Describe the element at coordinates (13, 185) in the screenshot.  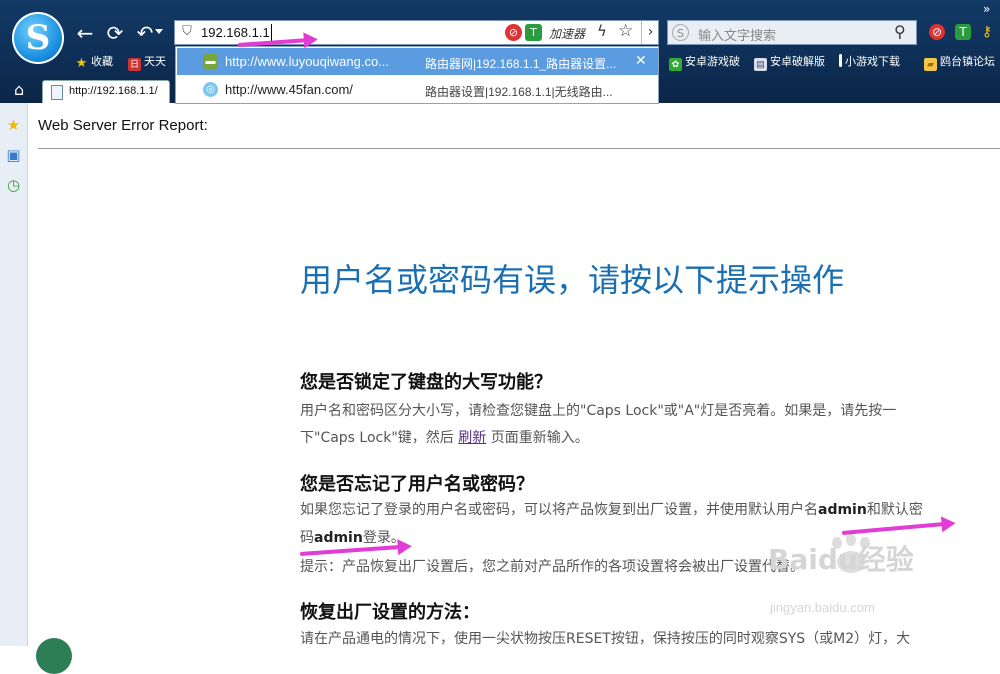
I see `history-clock-icon: ◷` at that location.